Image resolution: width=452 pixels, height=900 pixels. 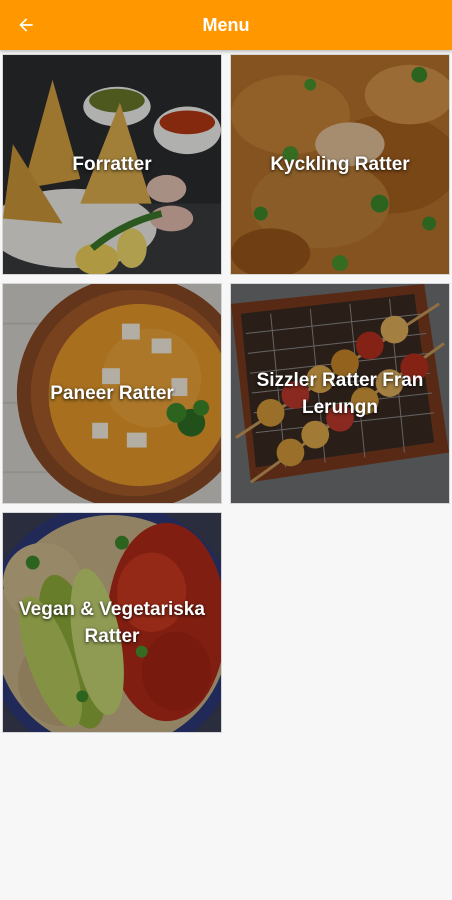 I want to click on category-tile-kyckling: Kyckling Ratter, so click(x=340, y=164).